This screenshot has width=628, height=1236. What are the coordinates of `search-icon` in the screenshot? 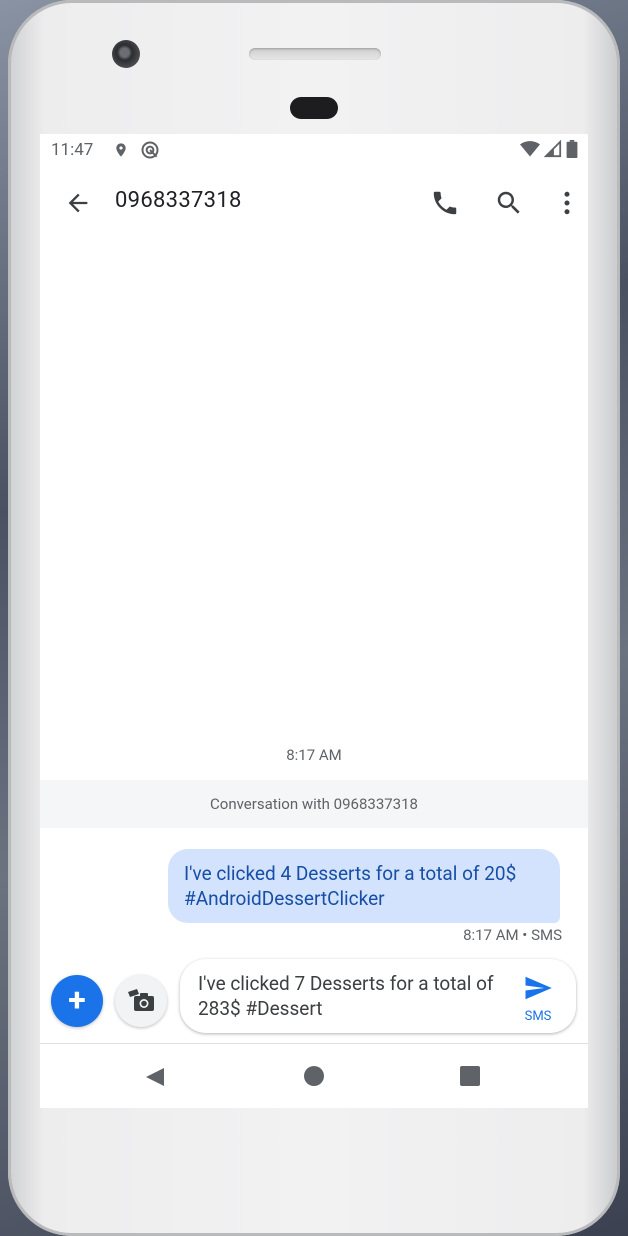 It's located at (509, 203).